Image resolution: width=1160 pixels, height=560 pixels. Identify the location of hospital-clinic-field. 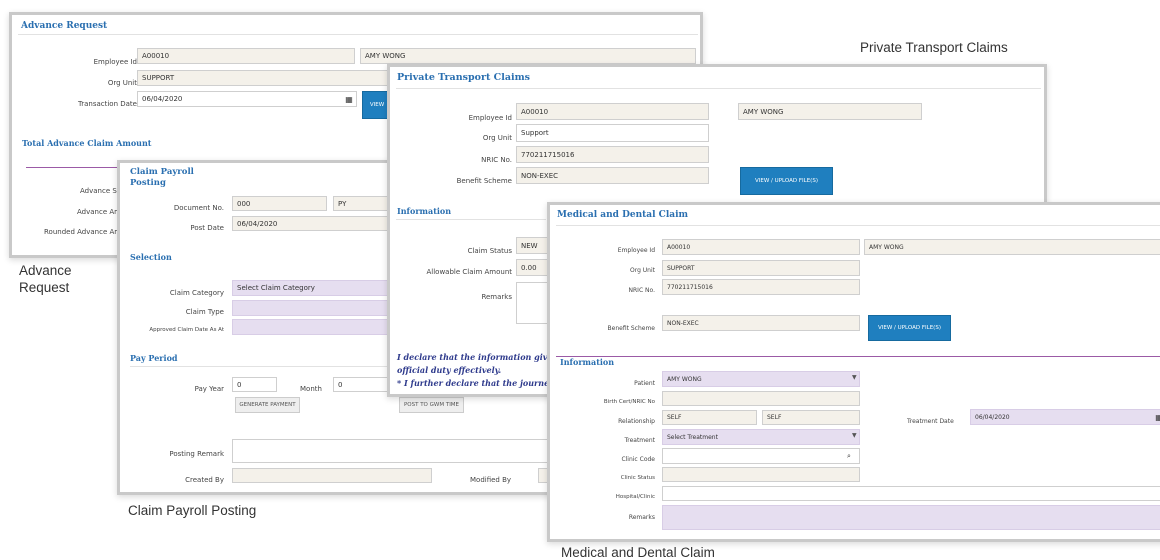
(911, 493).